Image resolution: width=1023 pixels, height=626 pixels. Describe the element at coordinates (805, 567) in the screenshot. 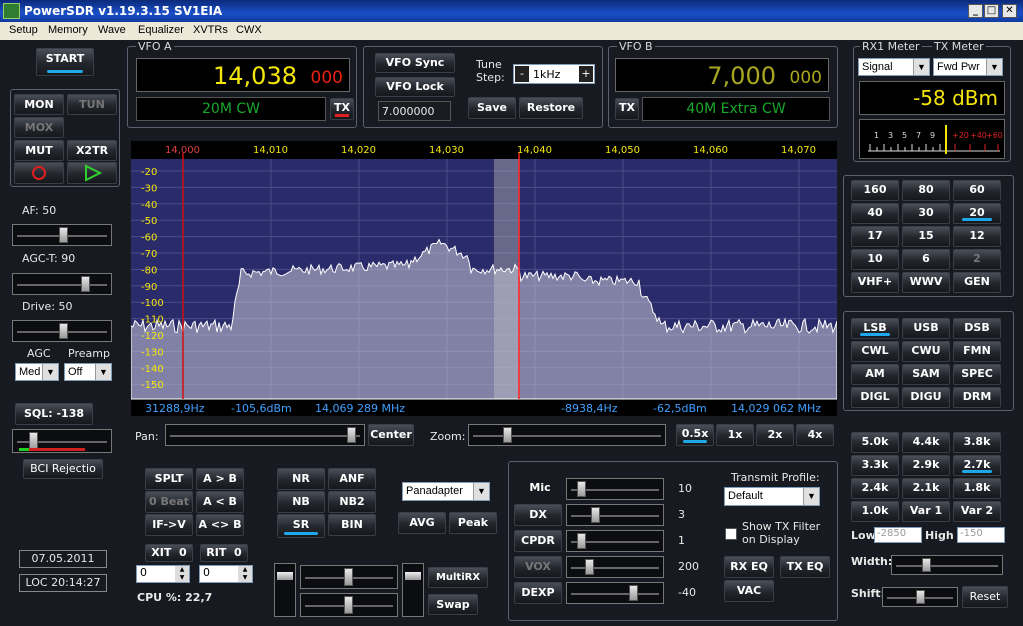

I see `tx-eq-button: TX EQ` at that location.